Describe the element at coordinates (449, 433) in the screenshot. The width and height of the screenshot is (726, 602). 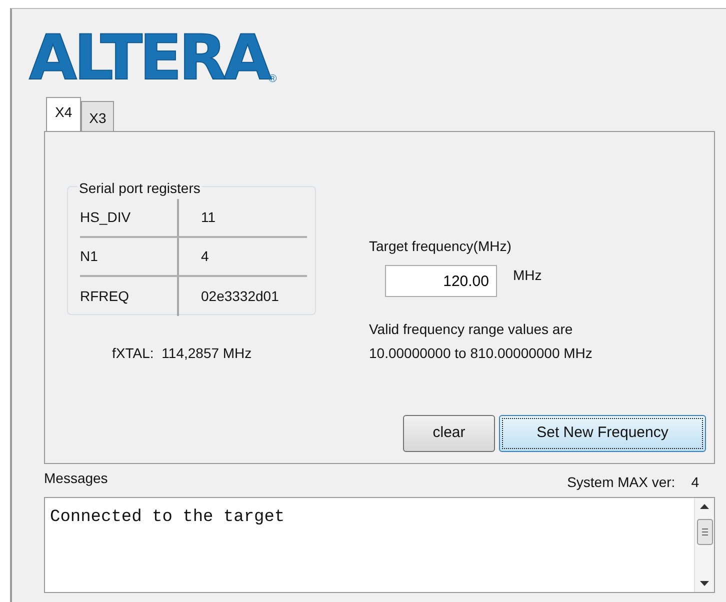
I see `button: clear` at that location.